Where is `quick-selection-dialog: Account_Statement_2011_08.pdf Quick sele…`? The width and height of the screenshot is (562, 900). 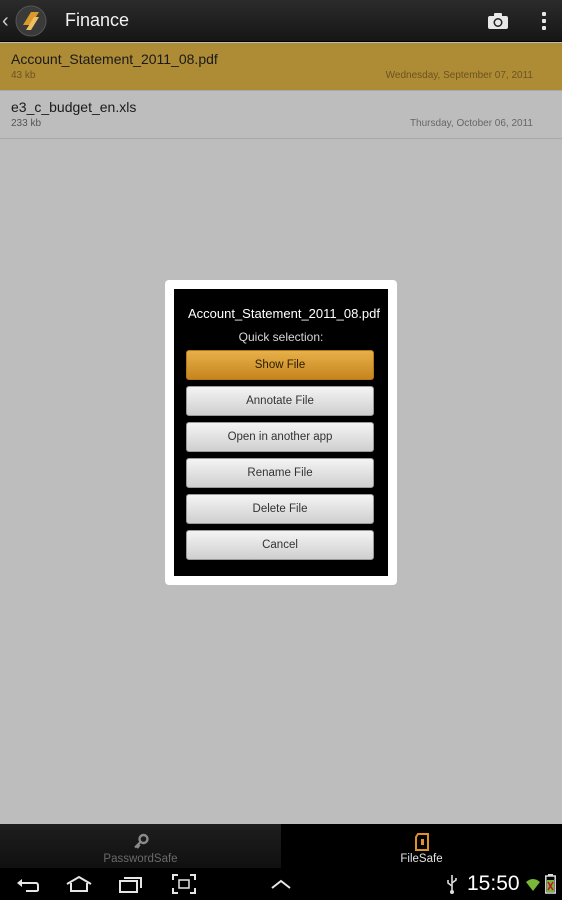
quick-selection-dialog: Account_Statement_2011_08.pdf Quick sele… is located at coordinates (281, 432).